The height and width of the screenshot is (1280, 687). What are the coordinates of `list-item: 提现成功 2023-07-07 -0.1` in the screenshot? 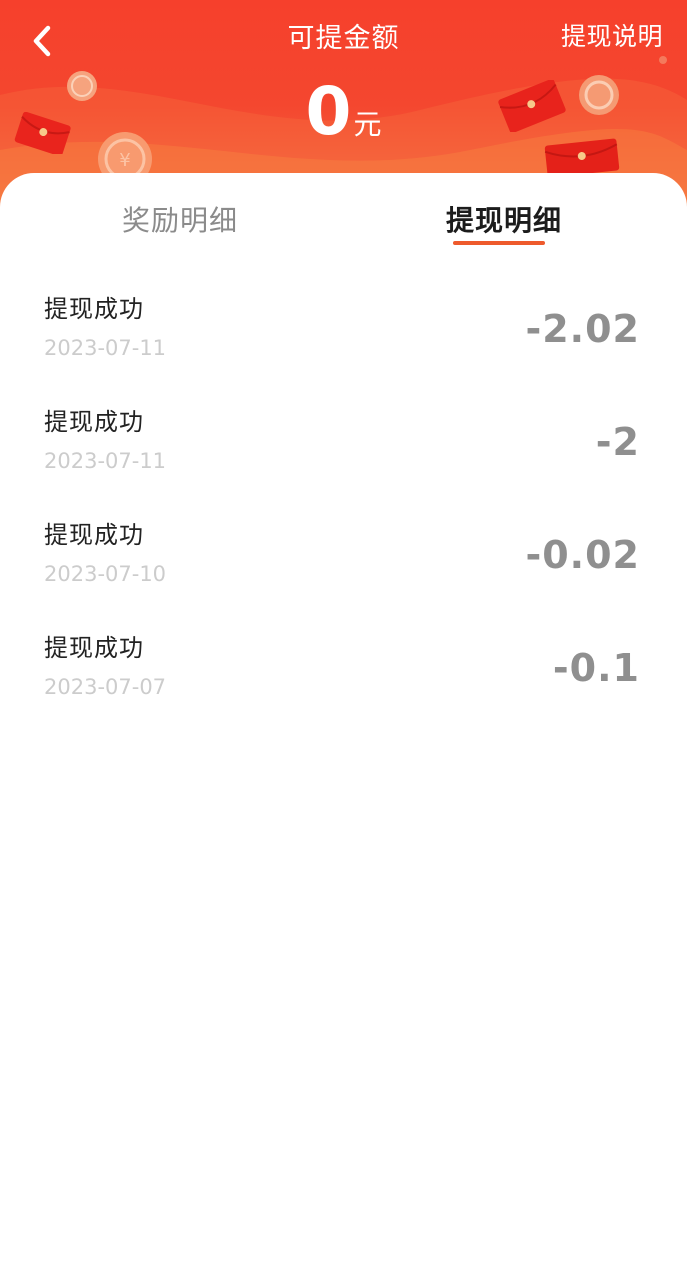 It's located at (343, 666).